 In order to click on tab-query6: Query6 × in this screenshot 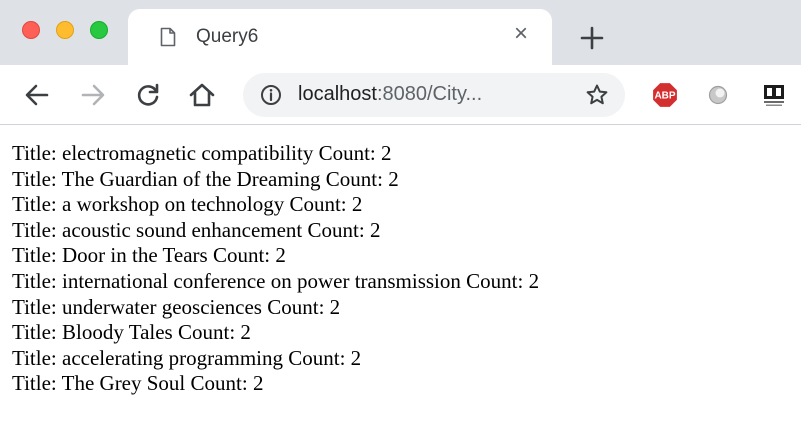, I will do `click(340, 37)`.